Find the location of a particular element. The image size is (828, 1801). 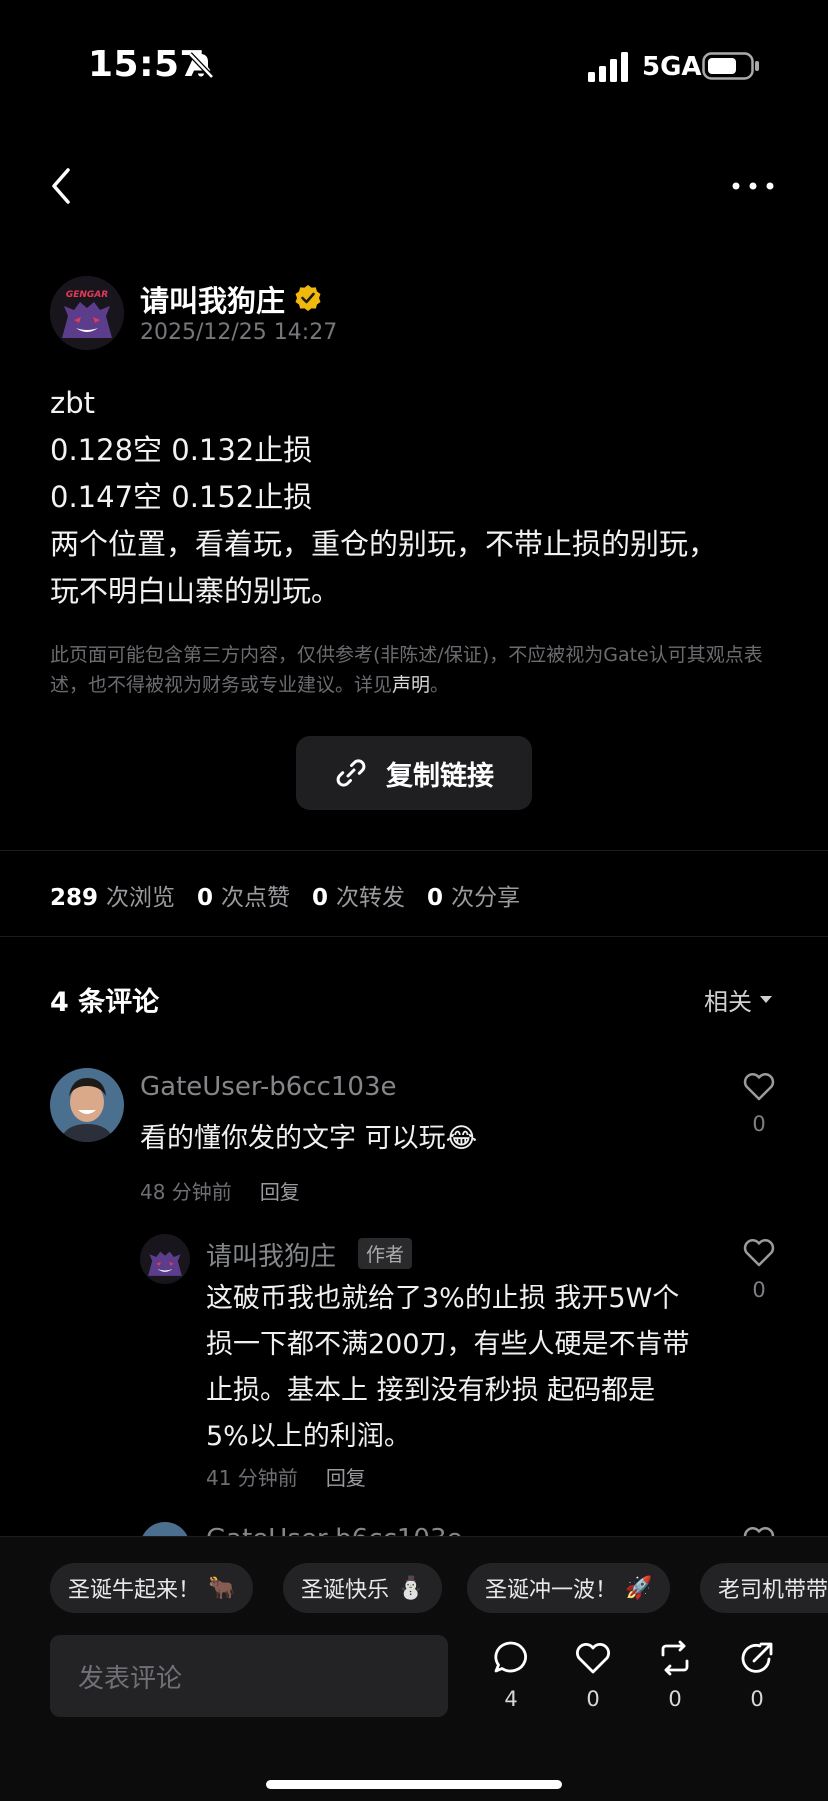

commenter-name: GateUser-b6cc103e is located at coordinates (268, 1087).